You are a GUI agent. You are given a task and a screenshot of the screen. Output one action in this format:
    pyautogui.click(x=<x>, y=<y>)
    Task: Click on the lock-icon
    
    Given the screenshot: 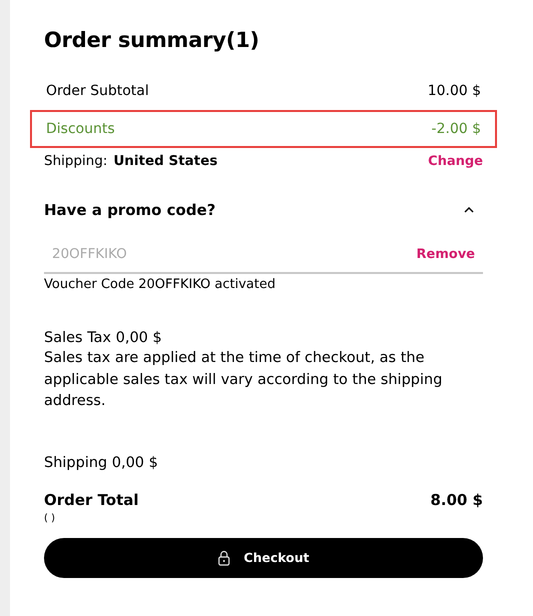 What is the action you would take?
    pyautogui.click(x=224, y=558)
    